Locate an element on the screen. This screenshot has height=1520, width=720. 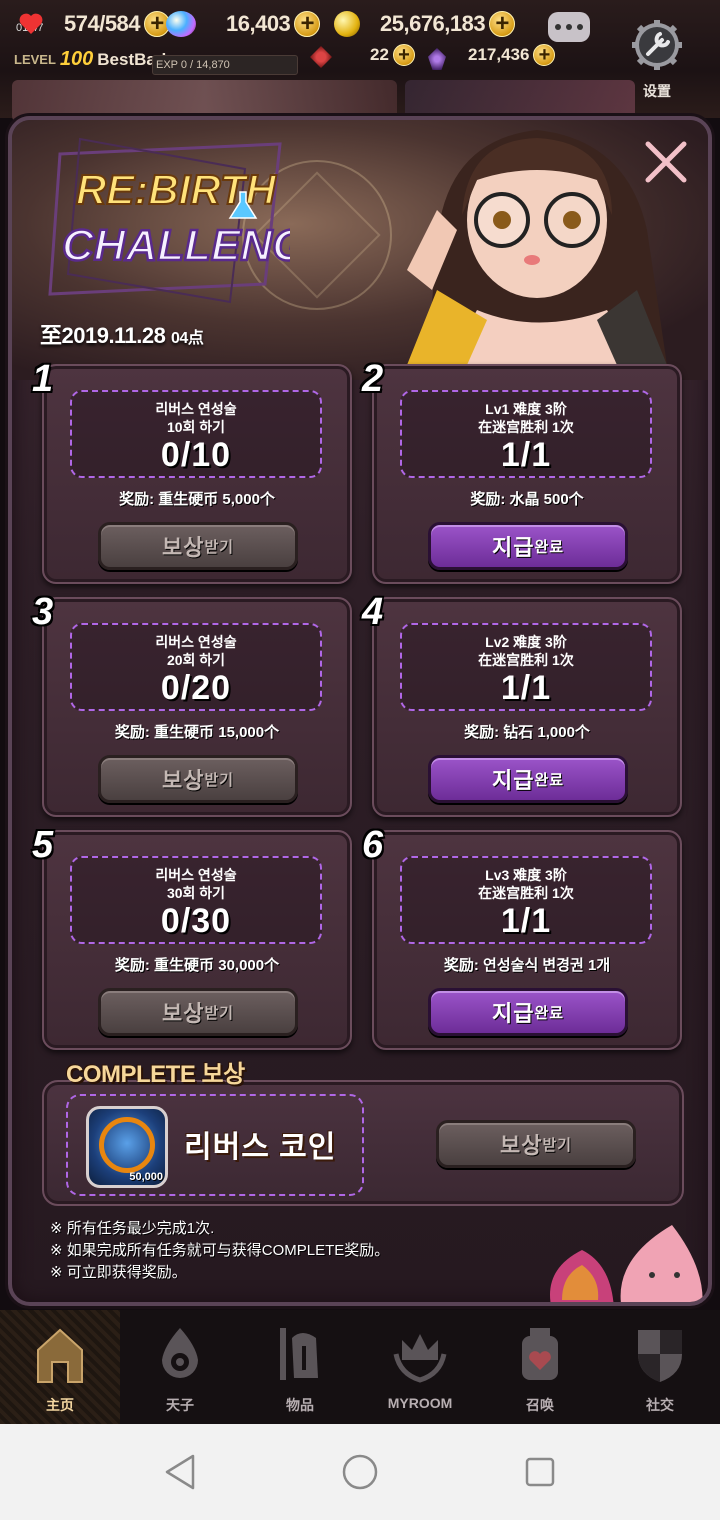
nav-summon: 召唤 is located at coordinates (540, 1367).